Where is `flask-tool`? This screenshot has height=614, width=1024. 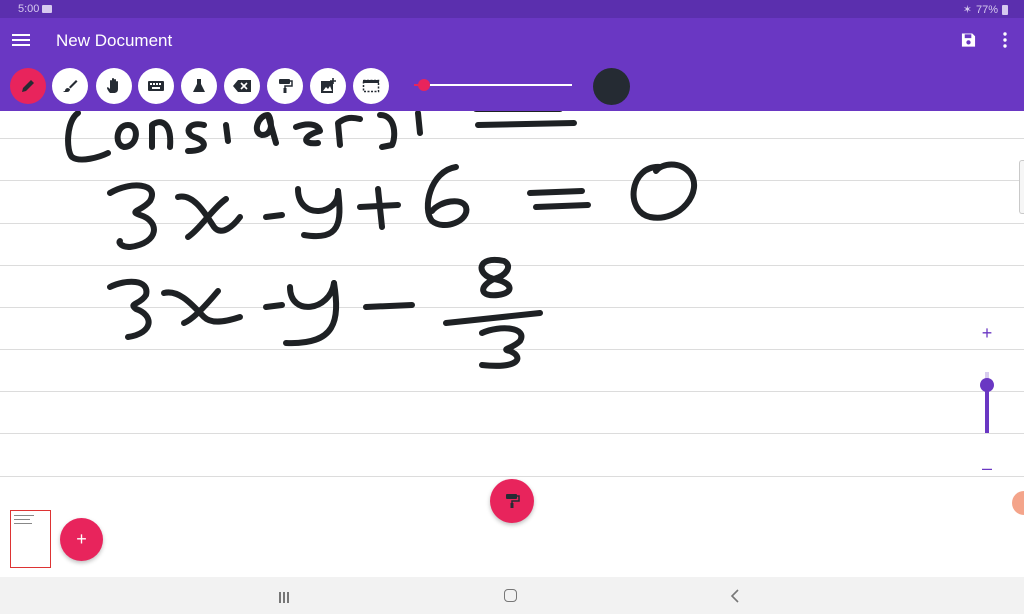 flask-tool is located at coordinates (199, 86).